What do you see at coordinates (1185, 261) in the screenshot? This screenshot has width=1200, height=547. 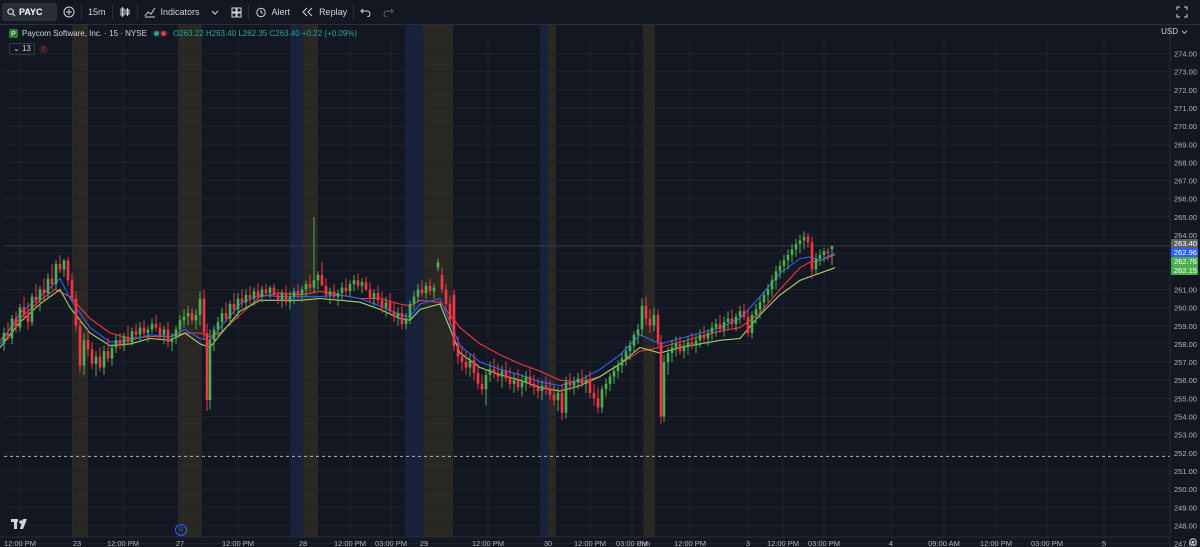 I see `price-label: 262.76` at bounding box center [1185, 261].